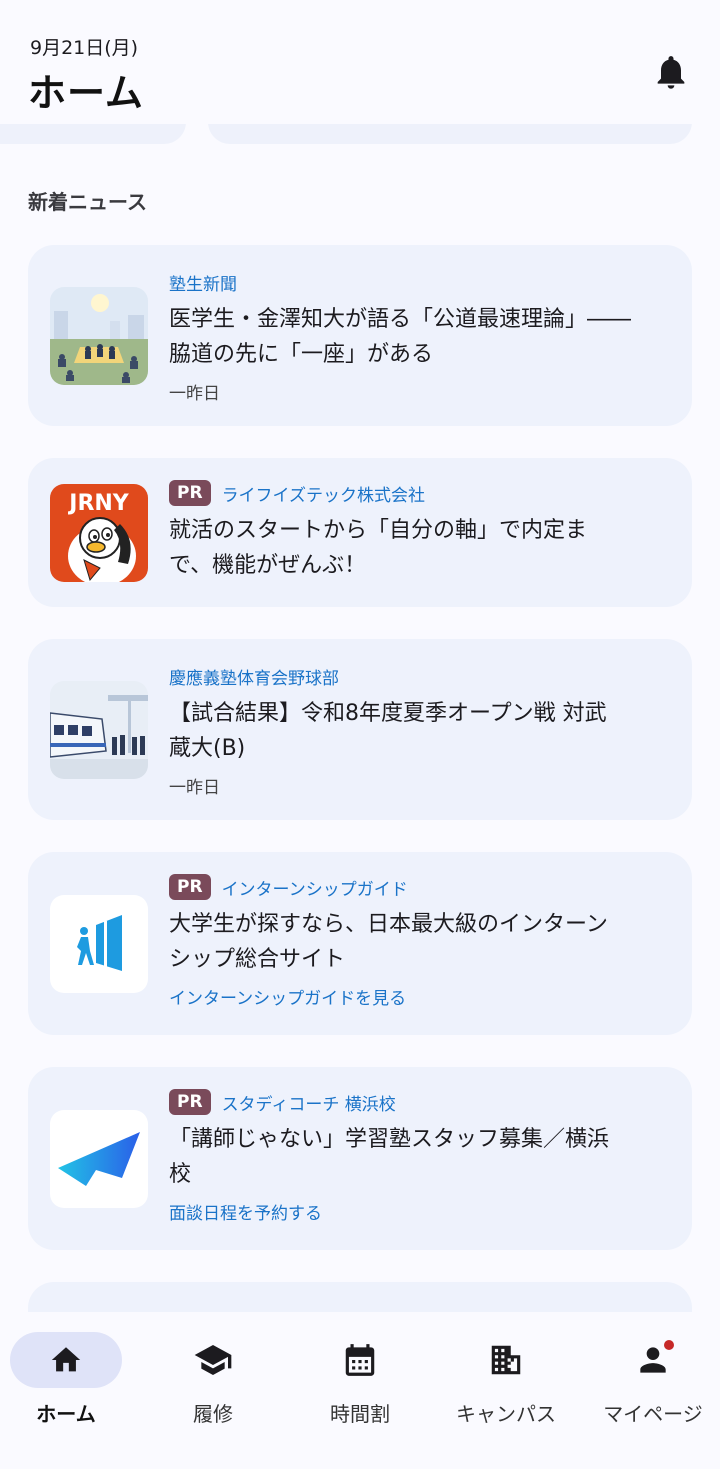 This screenshot has width=720, height=1469. I want to click on building-icon, so click(506, 1360).